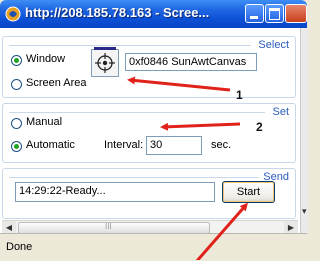 The height and width of the screenshot is (261, 320). Describe the element at coordinates (274, 13) in the screenshot. I see `maximize-button` at that location.